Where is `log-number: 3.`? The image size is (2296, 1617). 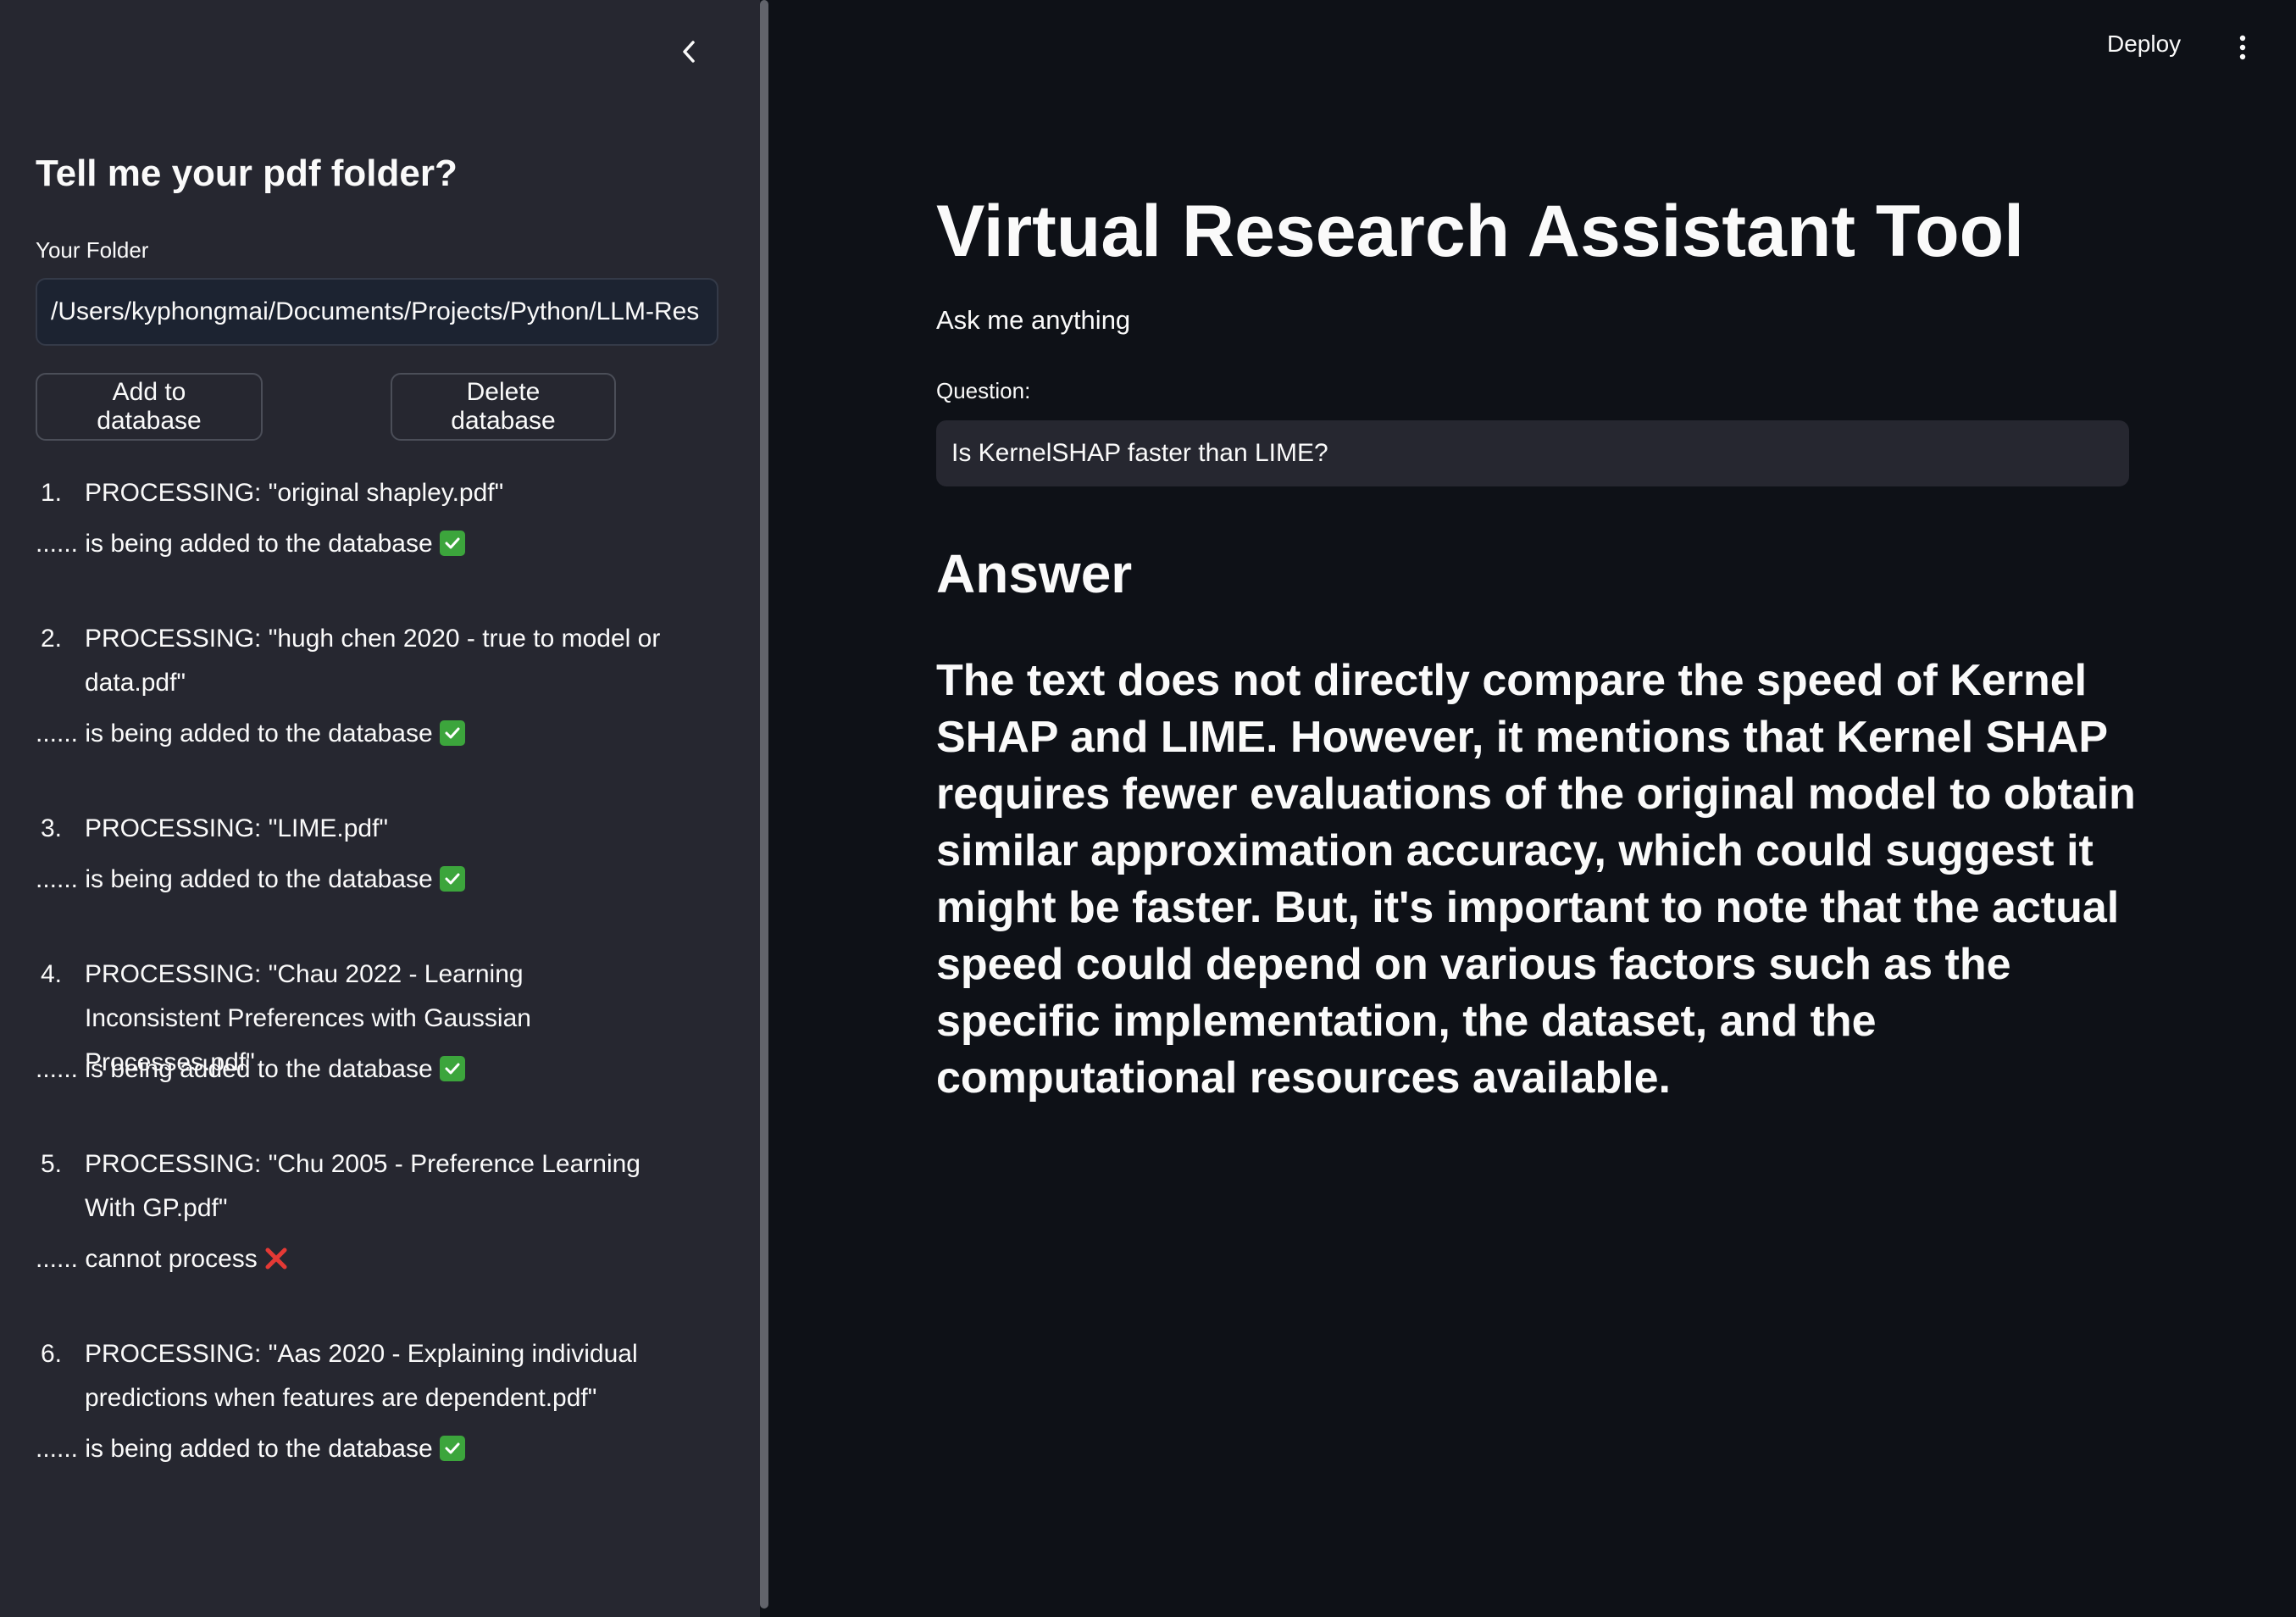 log-number: 3. is located at coordinates (52, 828).